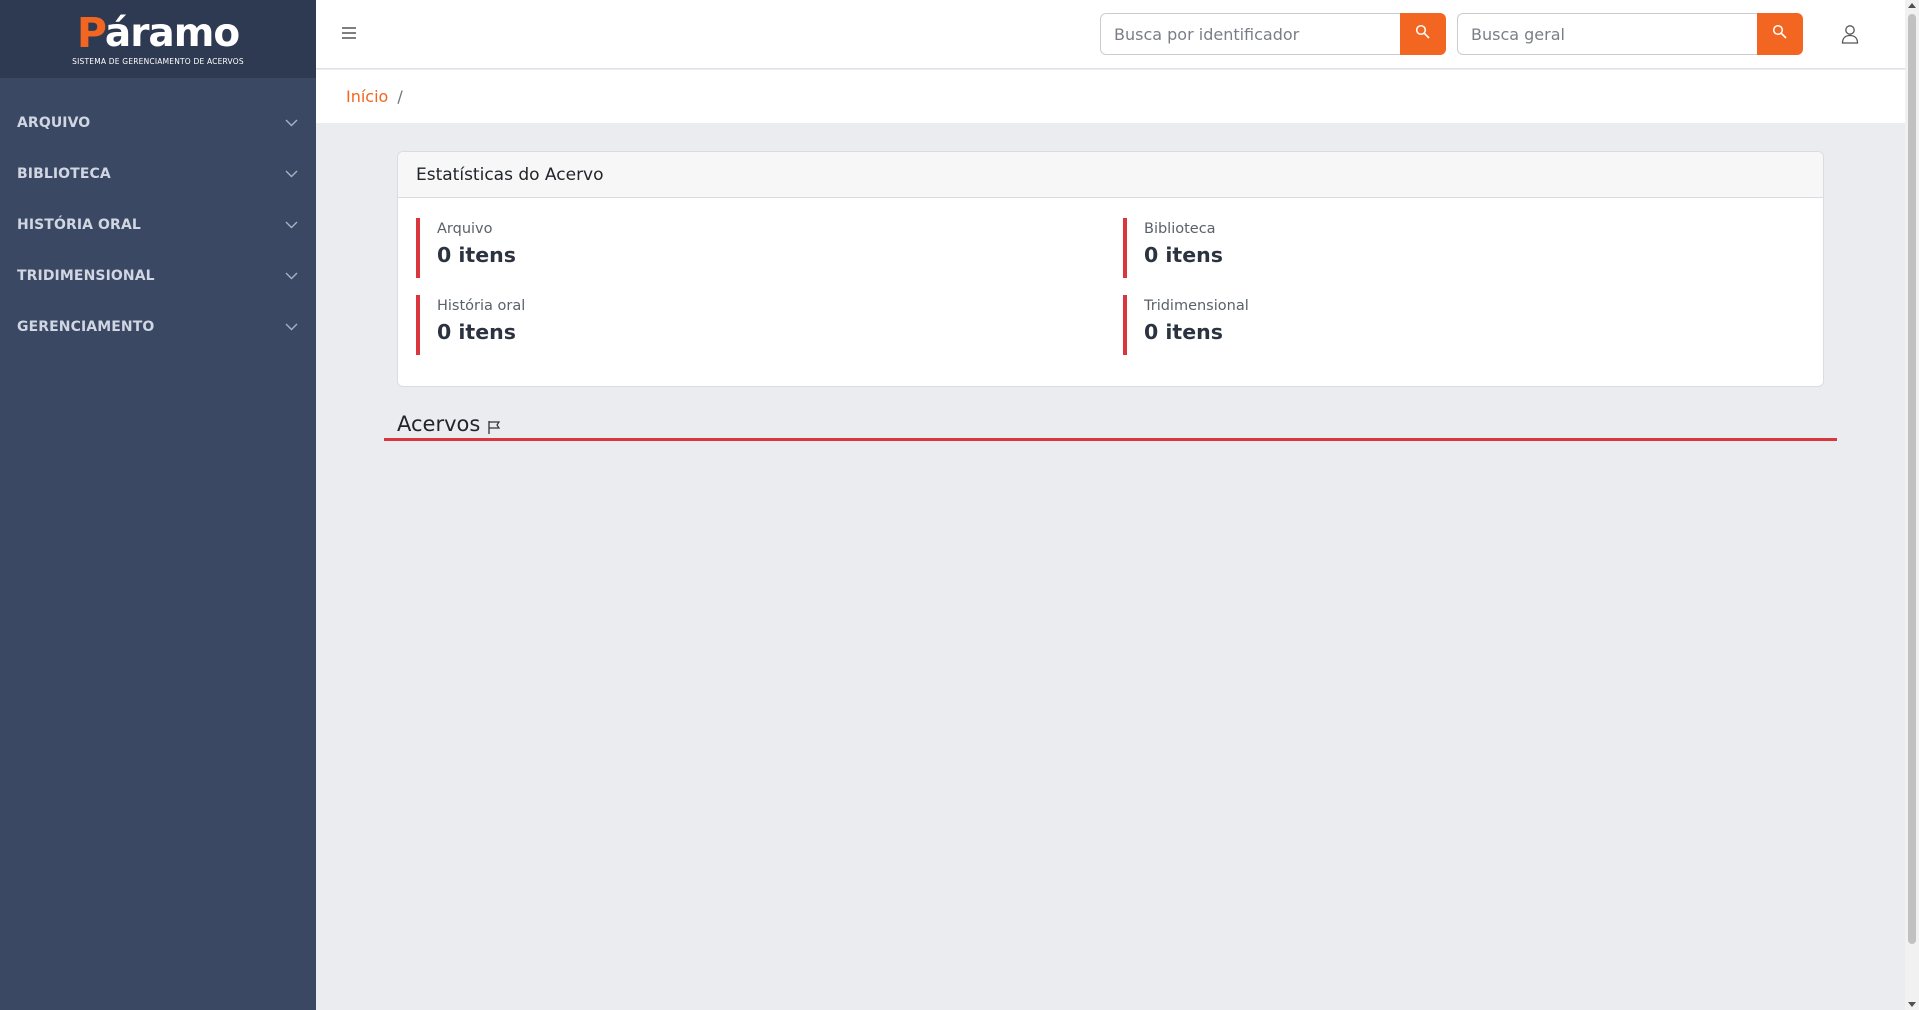 This screenshot has width=1919, height=1010. I want to click on scroll-up-icon, so click(1912, 5).